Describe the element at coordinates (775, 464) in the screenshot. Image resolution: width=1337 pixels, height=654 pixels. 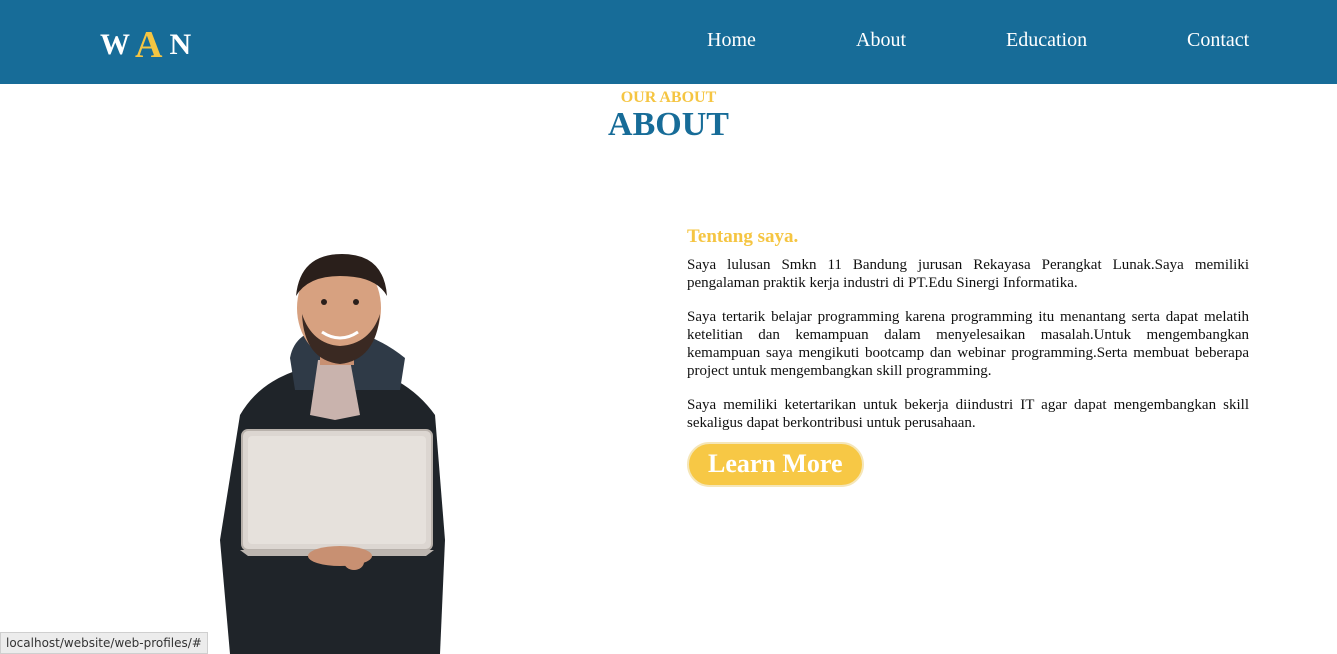
I see `learn-more-button: Learn More` at that location.